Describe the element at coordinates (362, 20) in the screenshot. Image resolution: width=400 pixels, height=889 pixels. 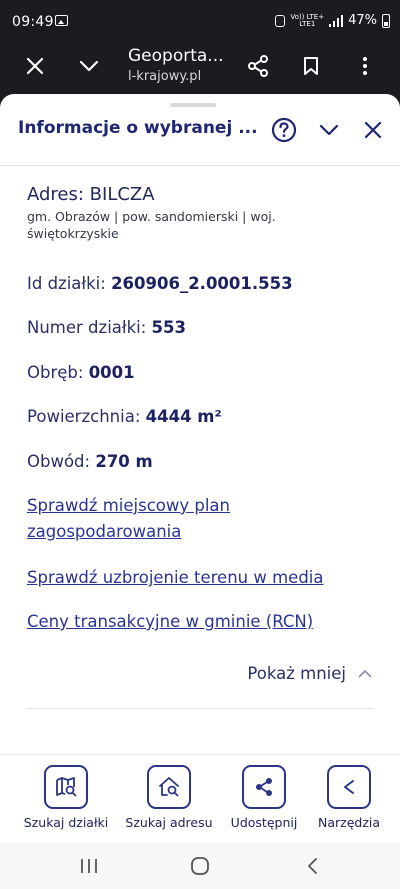
I see `battery-percent: 47%` at that location.